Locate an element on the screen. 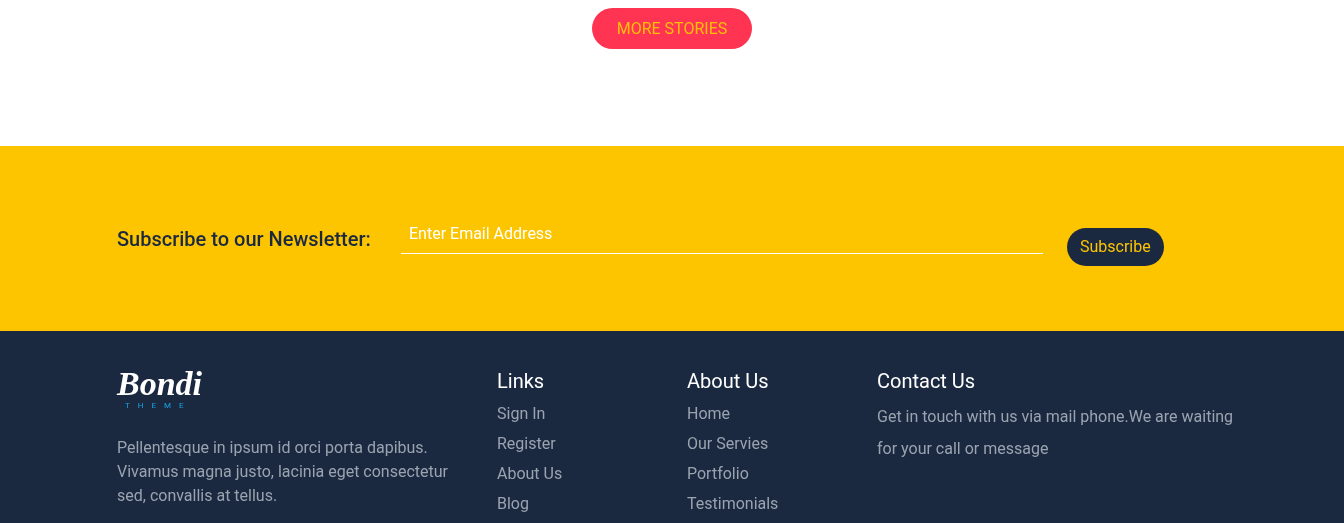 The image size is (1344, 523). footer-link: Sign In is located at coordinates (521, 414).